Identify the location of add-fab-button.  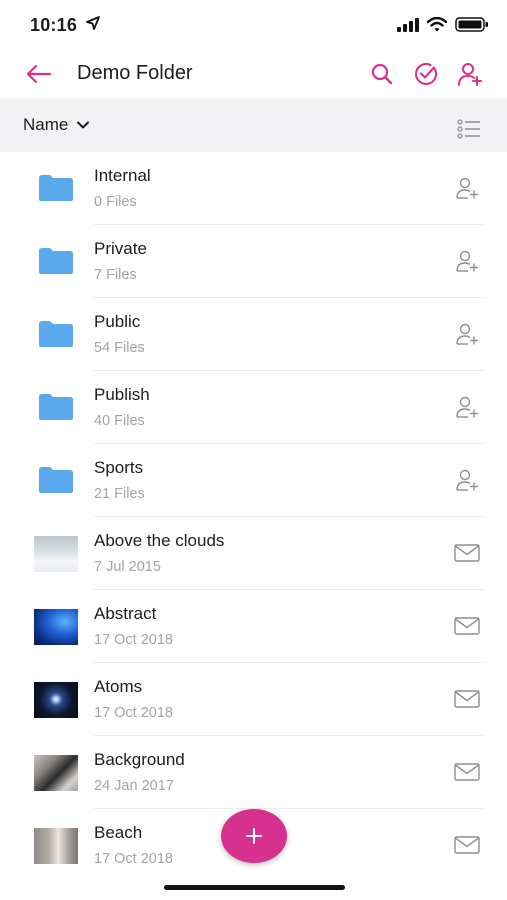
(254, 836).